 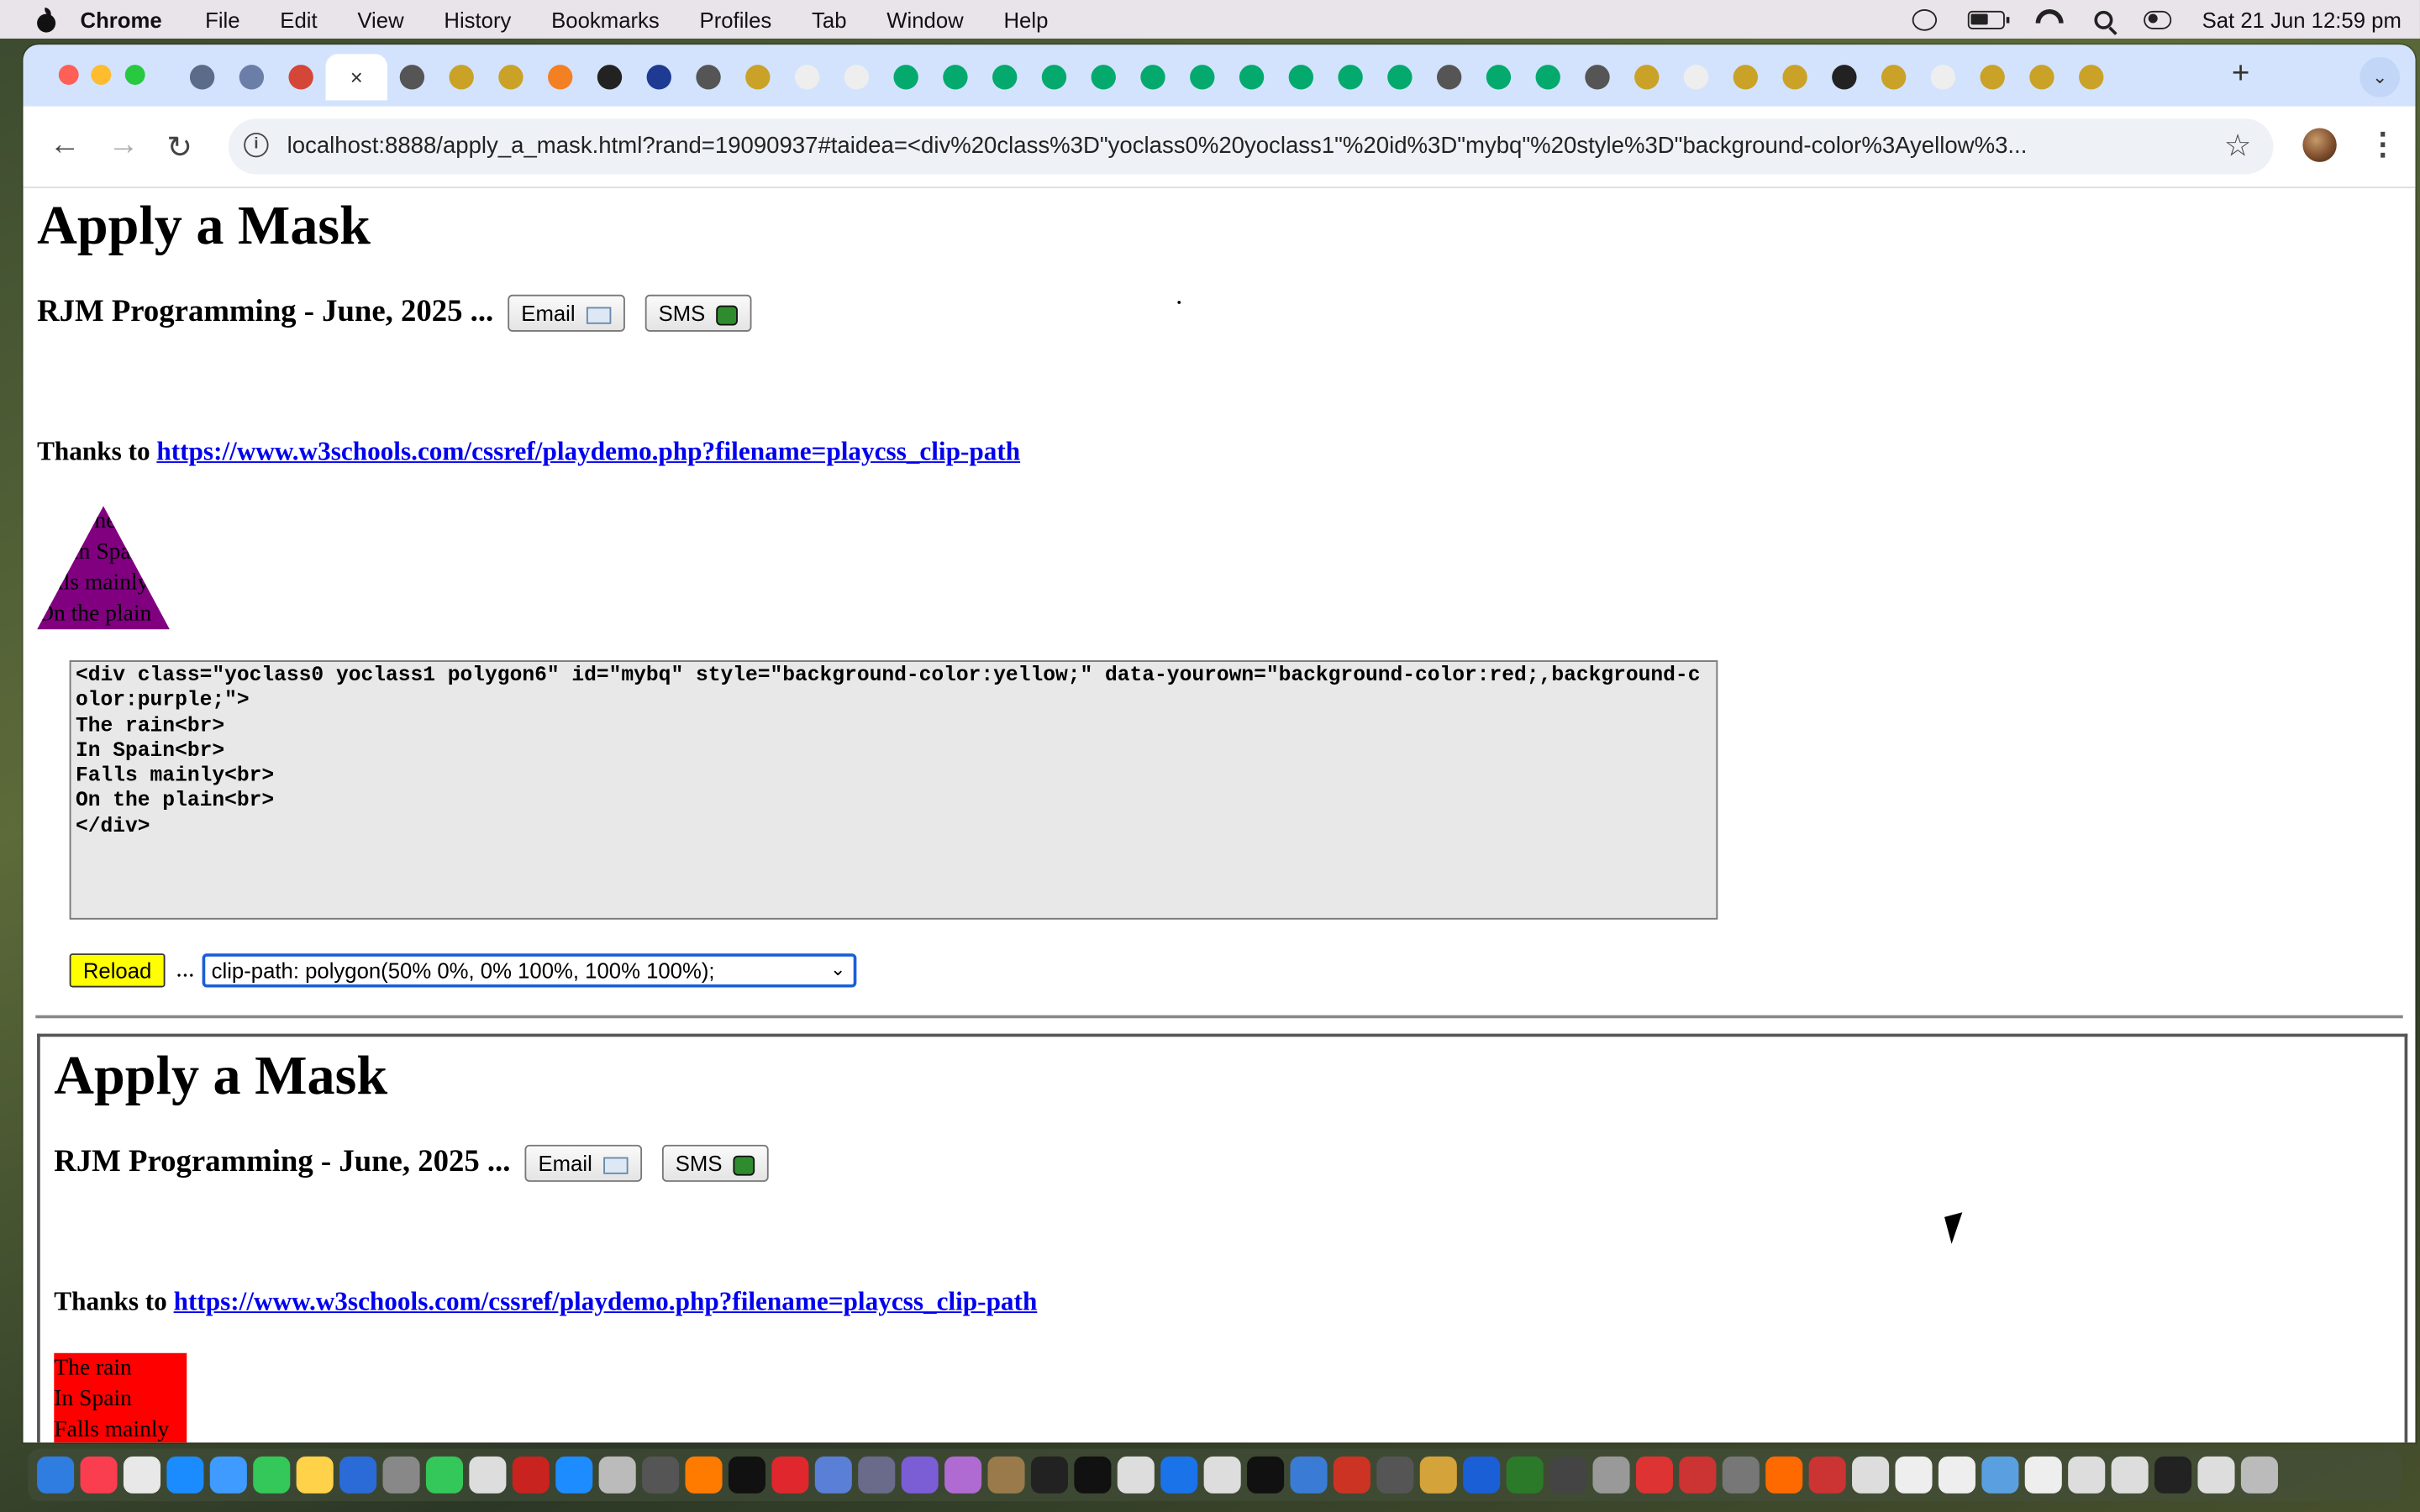 I want to click on menu-edit: Edit, so click(x=299, y=19).